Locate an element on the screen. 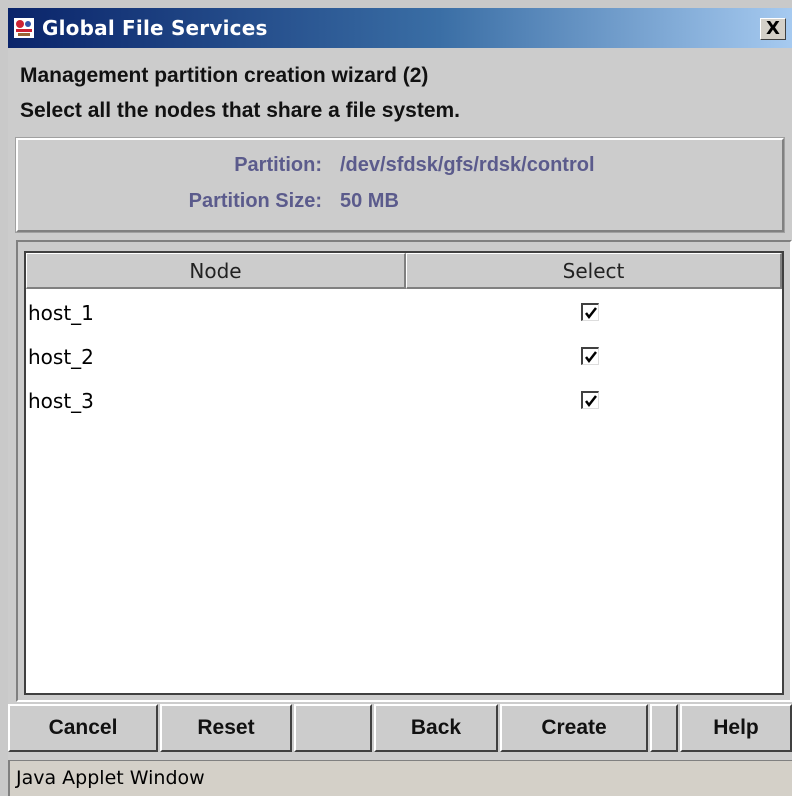 The image size is (792, 796). partition-value: /dev/sfdsk/gfs/rdsk/control is located at coordinates (467, 165).